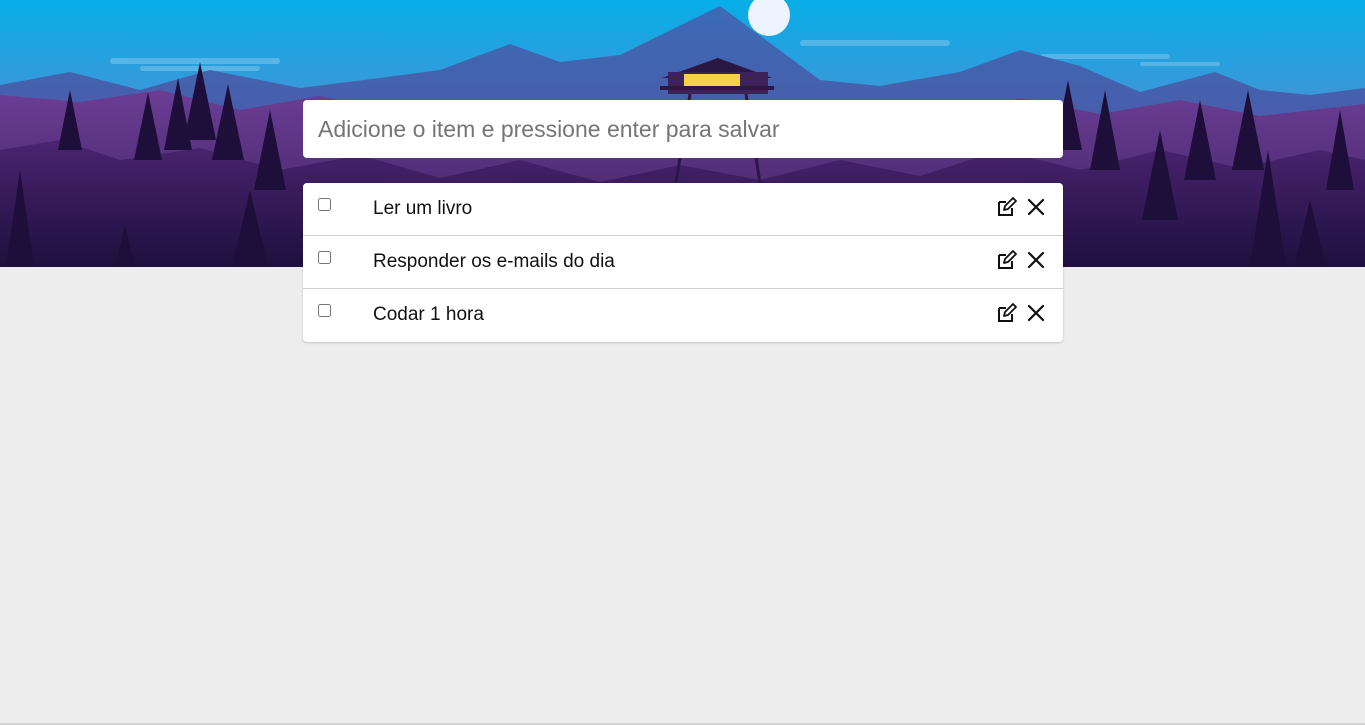 The height and width of the screenshot is (725, 1365). What do you see at coordinates (494, 261) in the screenshot?
I see `todo-text: Responder os e-mails do dia` at bounding box center [494, 261].